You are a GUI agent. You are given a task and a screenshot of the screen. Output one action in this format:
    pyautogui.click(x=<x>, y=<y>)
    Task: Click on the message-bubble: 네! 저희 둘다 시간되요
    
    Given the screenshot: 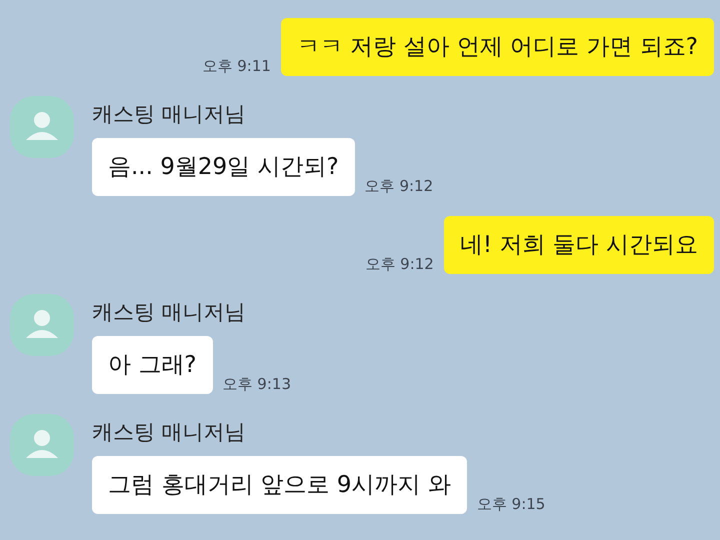 What is the action you would take?
    pyautogui.click(x=579, y=245)
    